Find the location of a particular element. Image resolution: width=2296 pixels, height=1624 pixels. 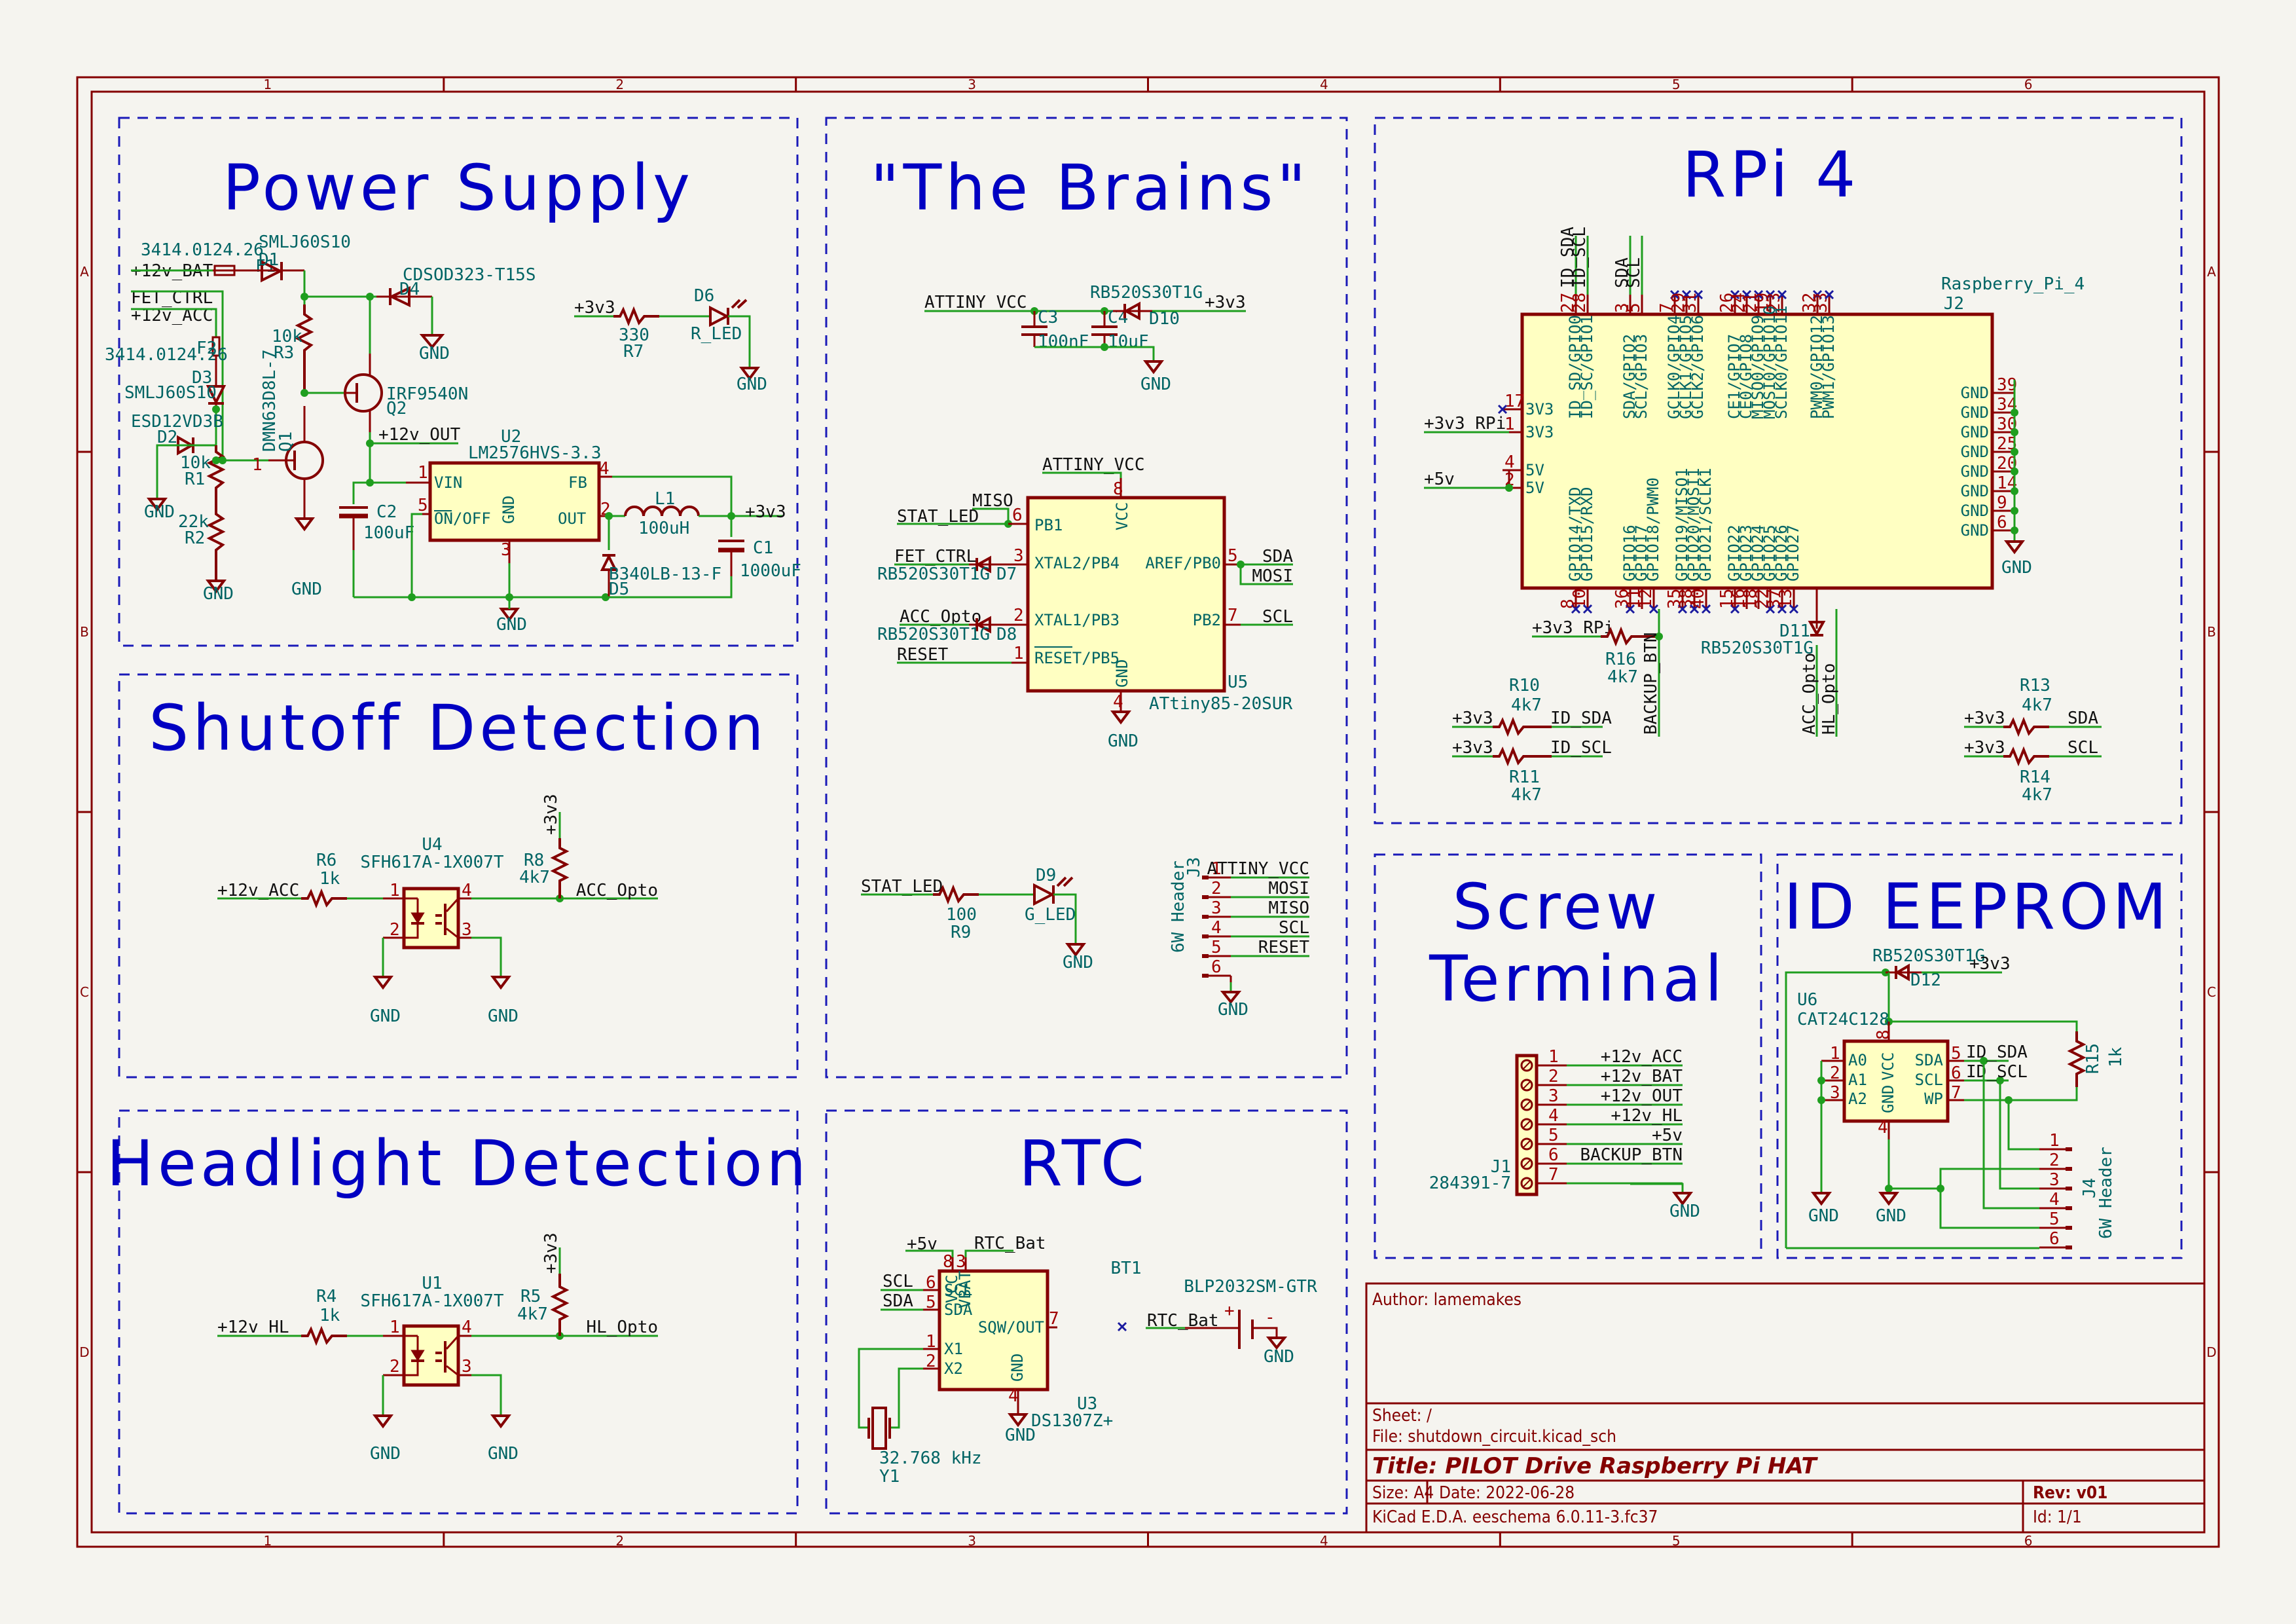

svg-text: SFH617A-1X007T is located at coordinates (431, 862).